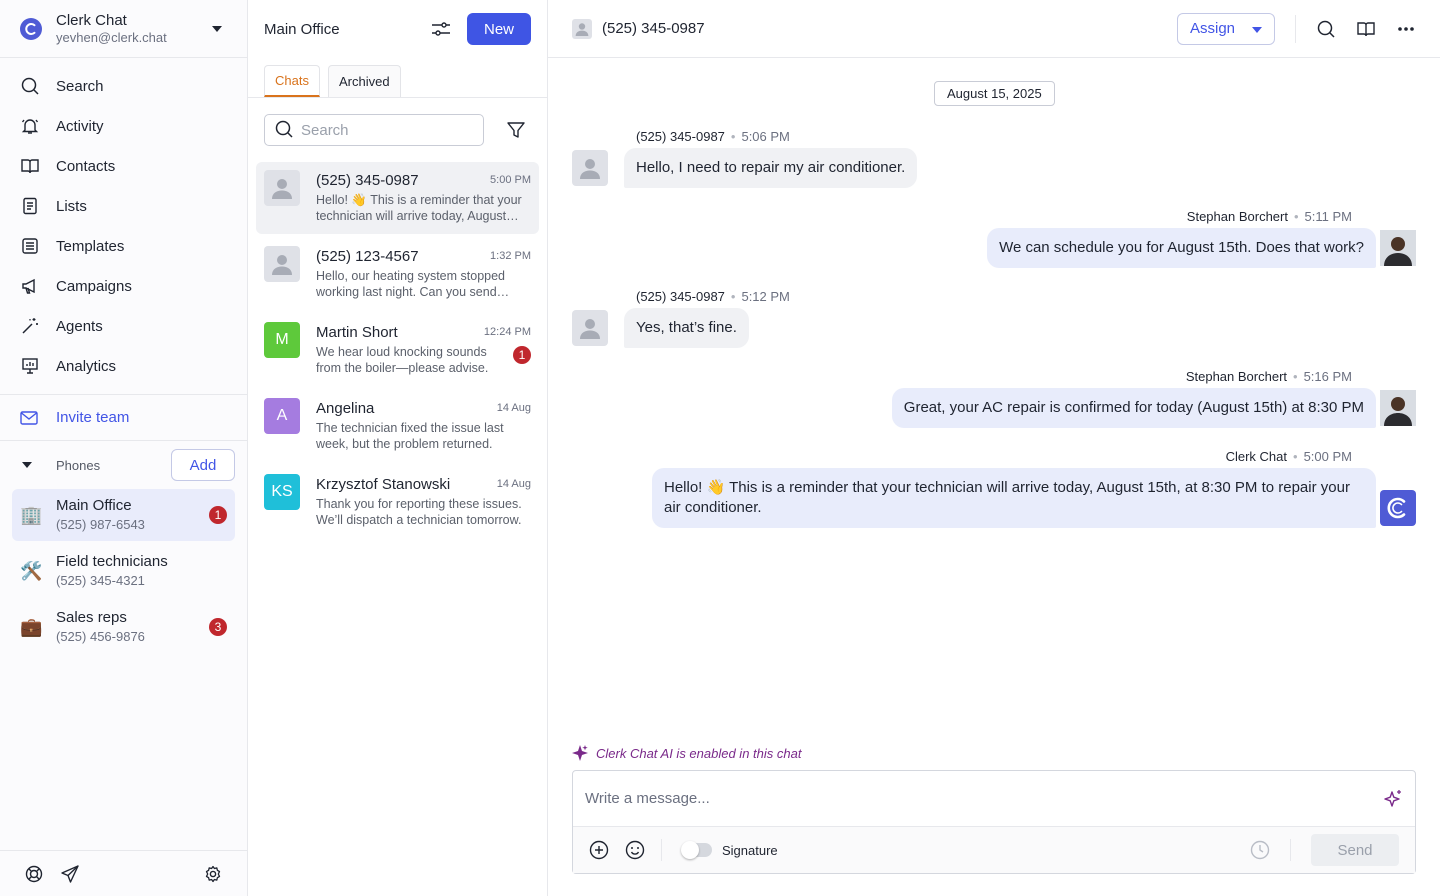 Image resolution: width=1440 pixels, height=896 pixels. I want to click on nav-item-contacts: Contacts, so click(123, 166).